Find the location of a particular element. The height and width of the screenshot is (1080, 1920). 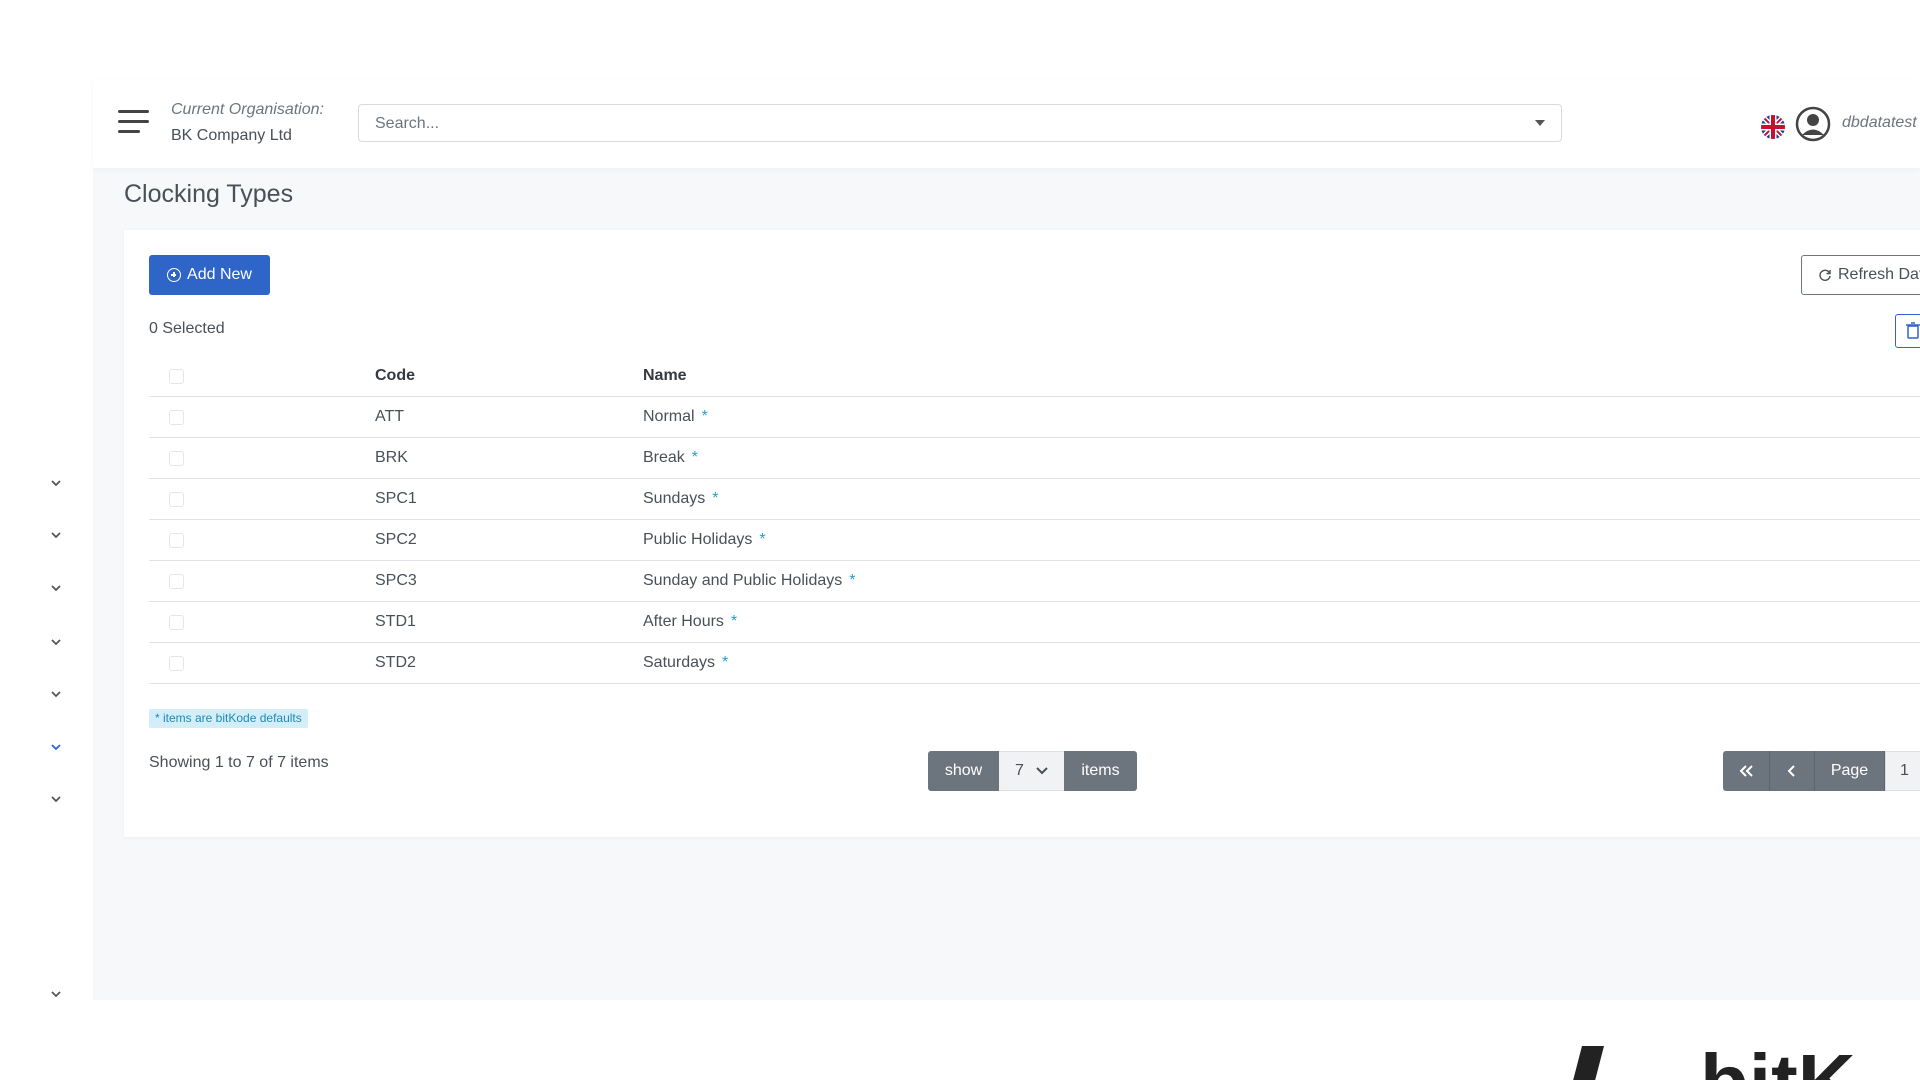

bitkode-logo: bitK is located at coordinates (1740, 1060).